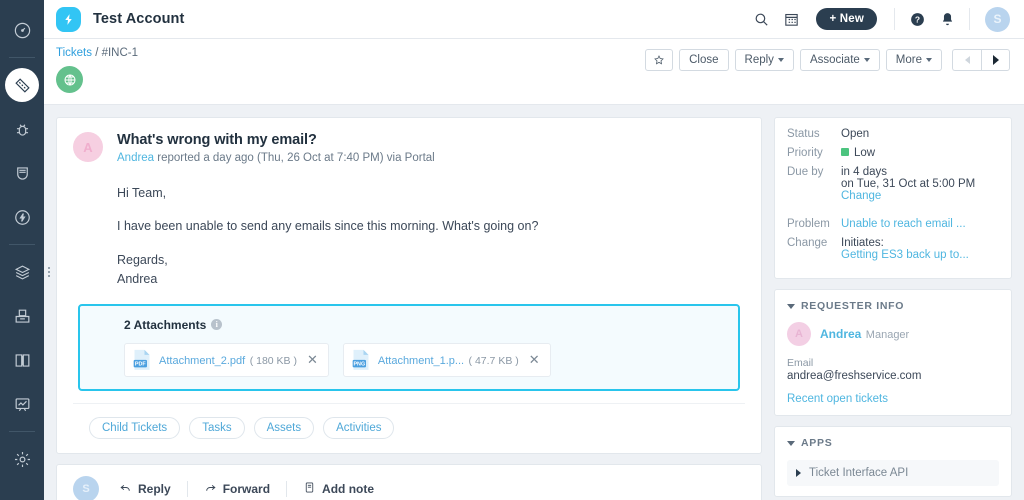  What do you see at coordinates (273, 360) in the screenshot?
I see `attachment-size: ( 180 KB )` at bounding box center [273, 360].